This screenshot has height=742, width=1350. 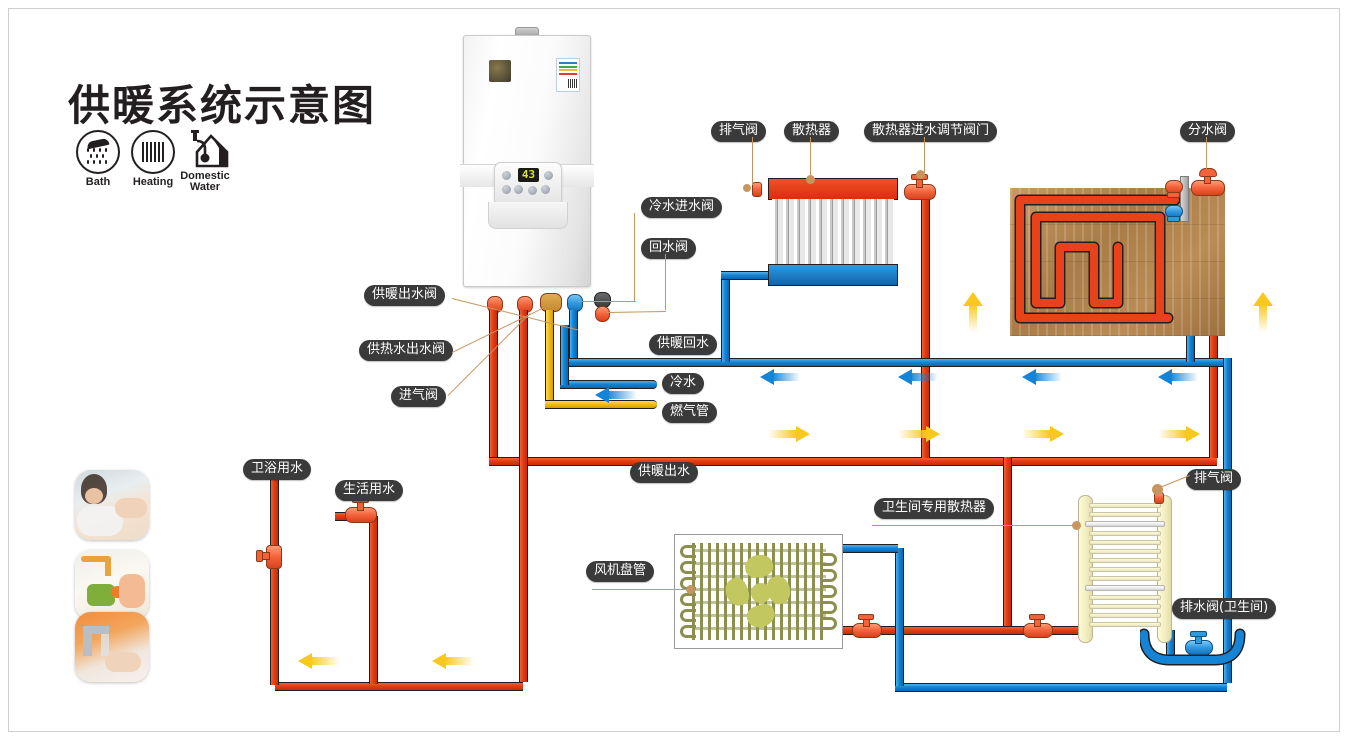 What do you see at coordinates (222, 105) in the screenshot?
I see `page-title: 供暖系统示意图` at bounding box center [222, 105].